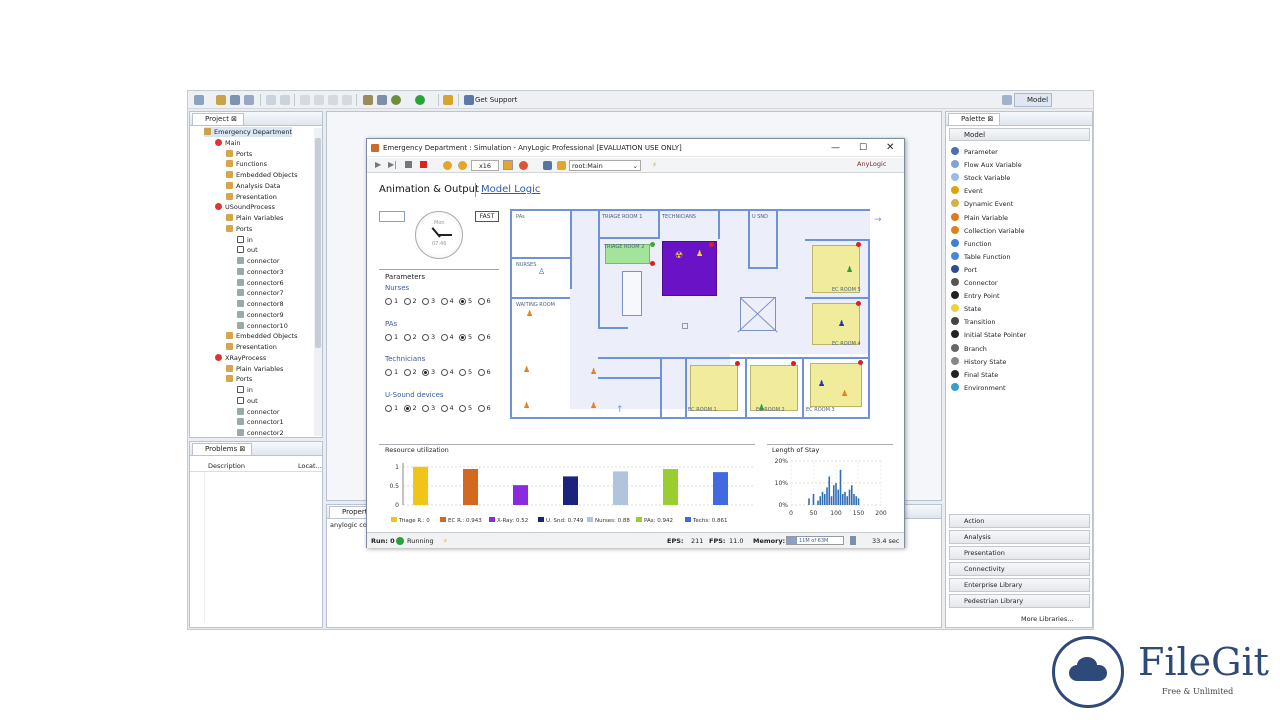 The height and width of the screenshot is (720, 1280). Describe the element at coordinates (835, 148) in the screenshot. I see `minimize-button: —` at that location.